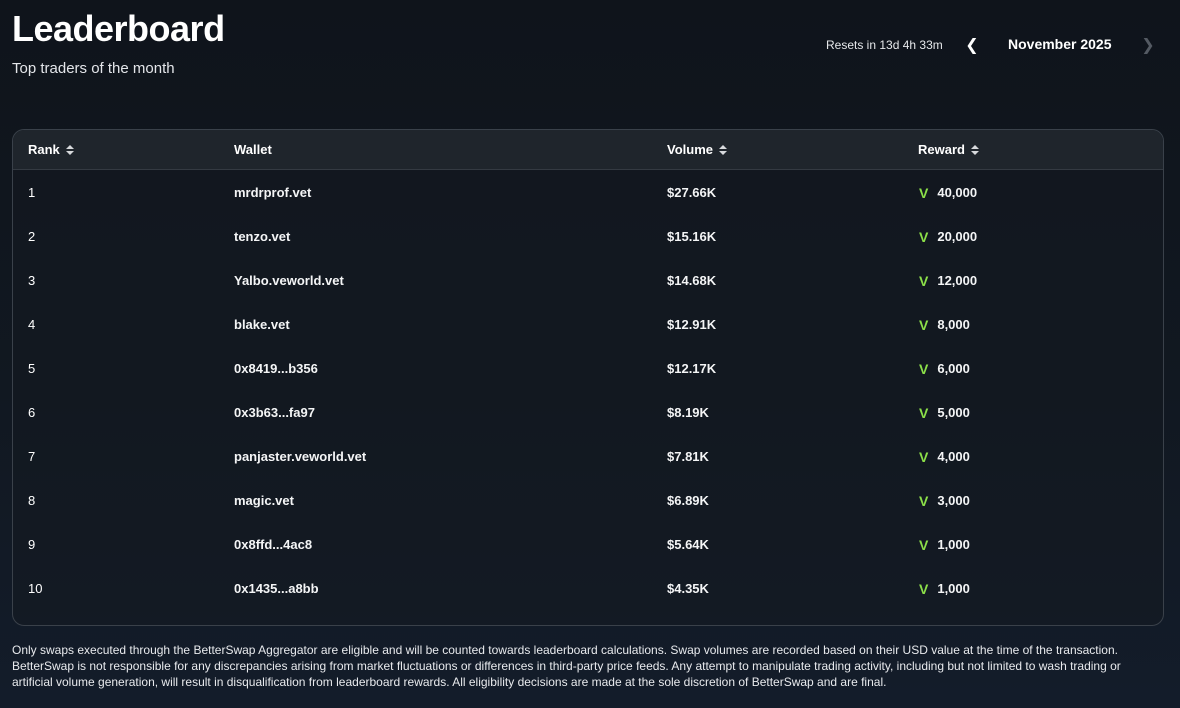 This screenshot has width=1180, height=708. I want to click on chevron-right-icon: ❯, so click(1148, 45).